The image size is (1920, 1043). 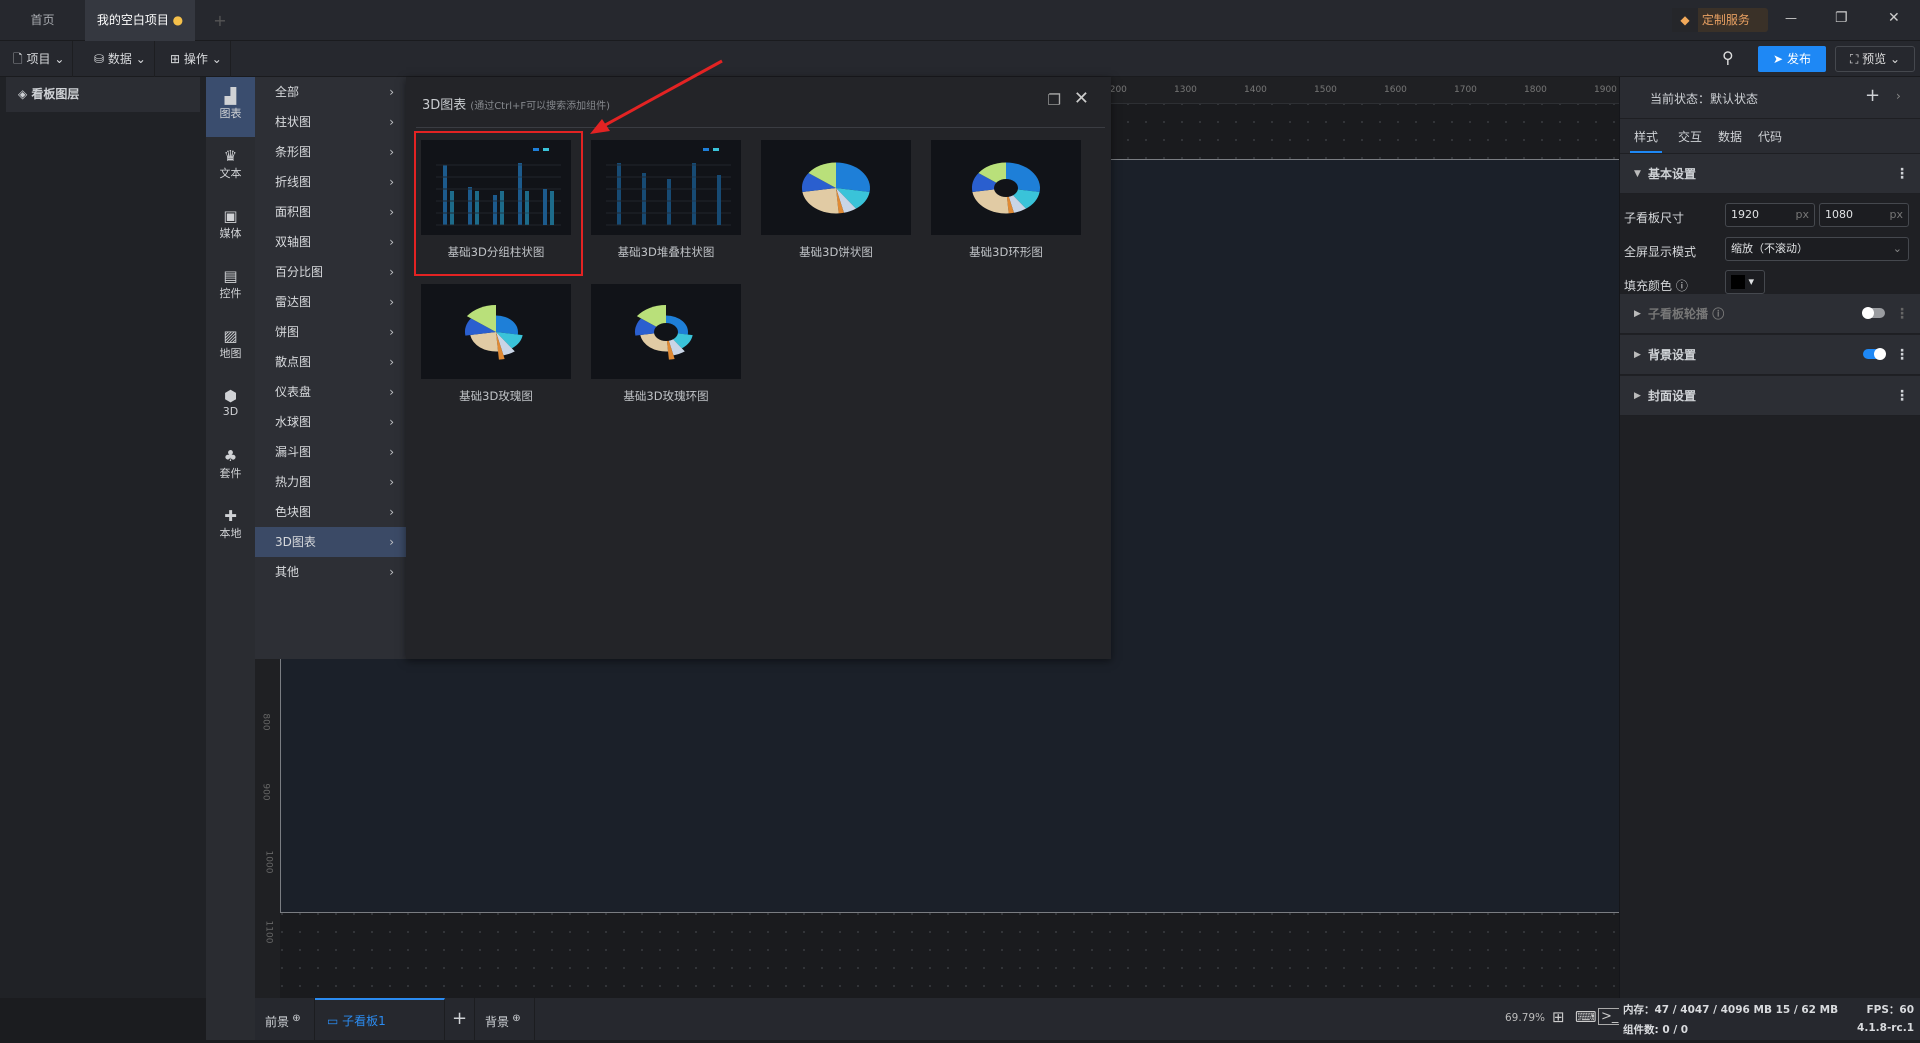 What do you see at coordinates (1558, 1017) in the screenshot?
I see `fit-screen-icon: ⊞` at bounding box center [1558, 1017].